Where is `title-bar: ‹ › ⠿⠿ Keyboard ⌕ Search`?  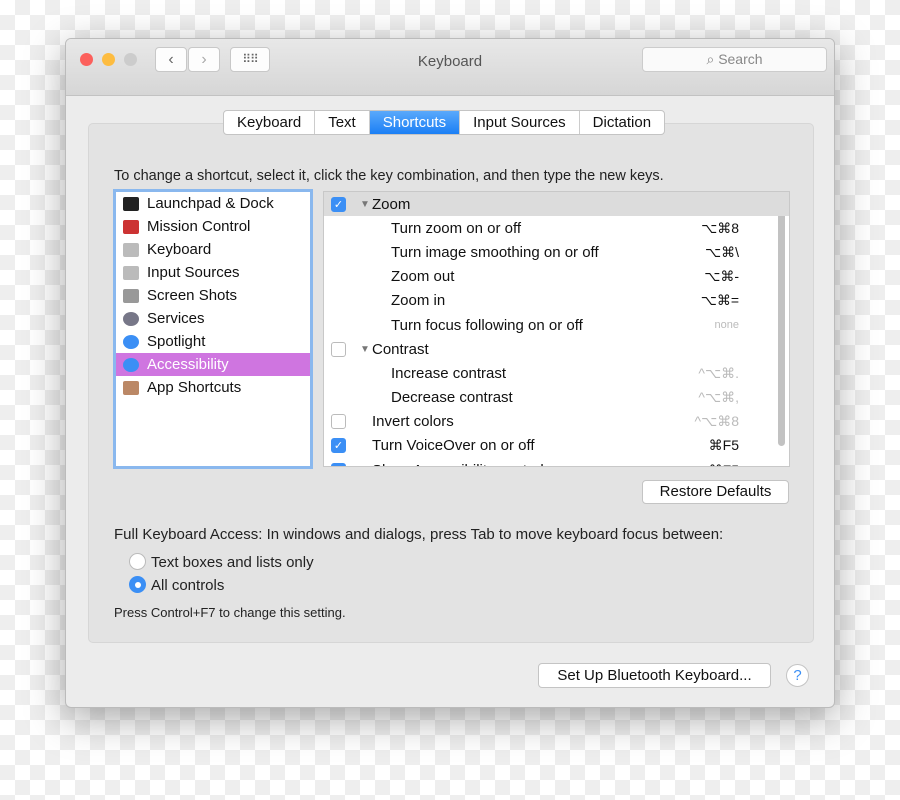 title-bar: ‹ › ⠿⠿ Keyboard ⌕ Search is located at coordinates (450, 67).